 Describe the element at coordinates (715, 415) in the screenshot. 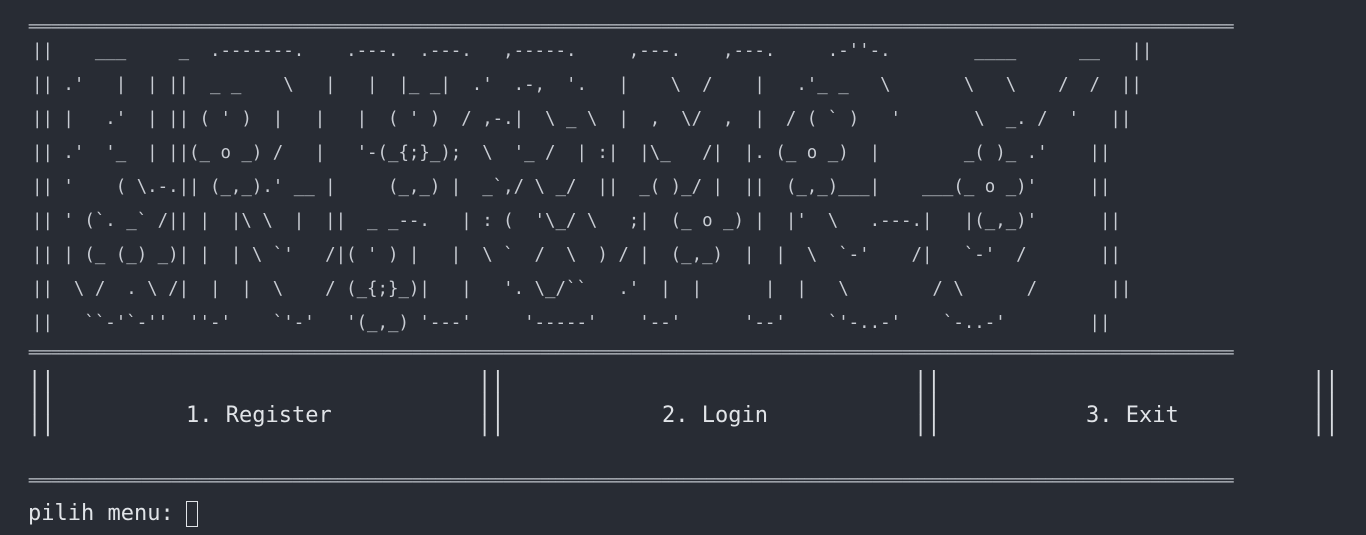

I see `menu-option-login: 2. Login` at that location.